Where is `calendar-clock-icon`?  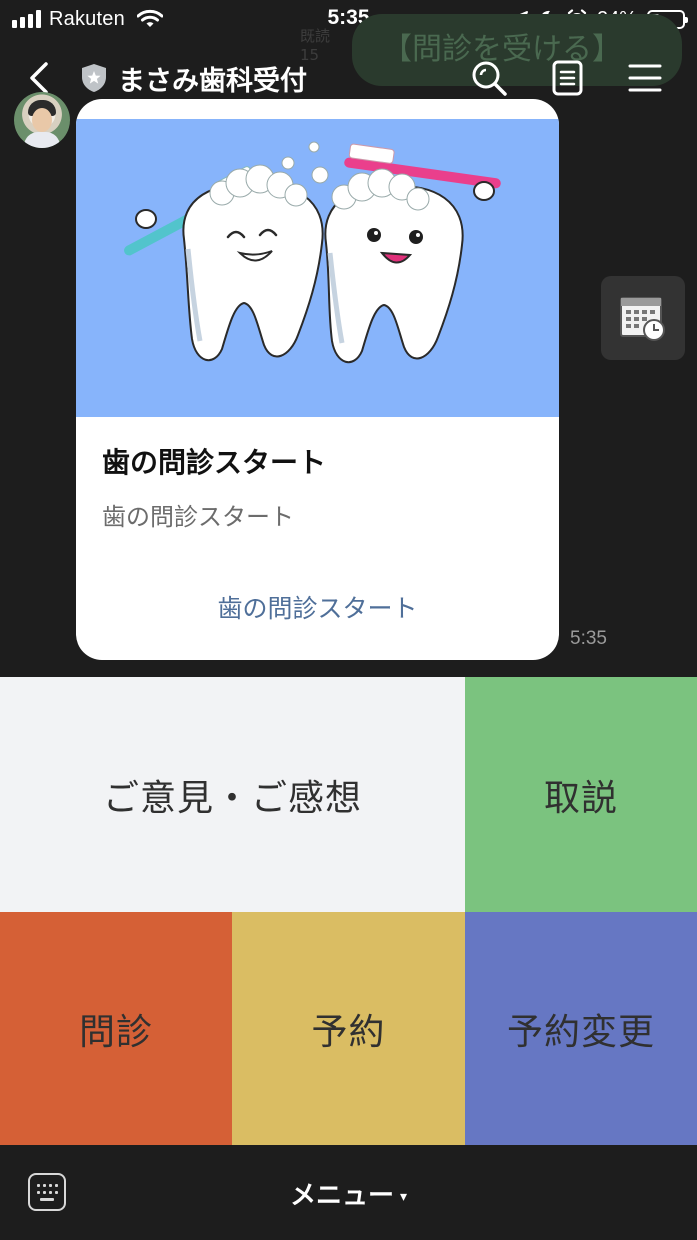 calendar-clock-icon is located at coordinates (642, 319).